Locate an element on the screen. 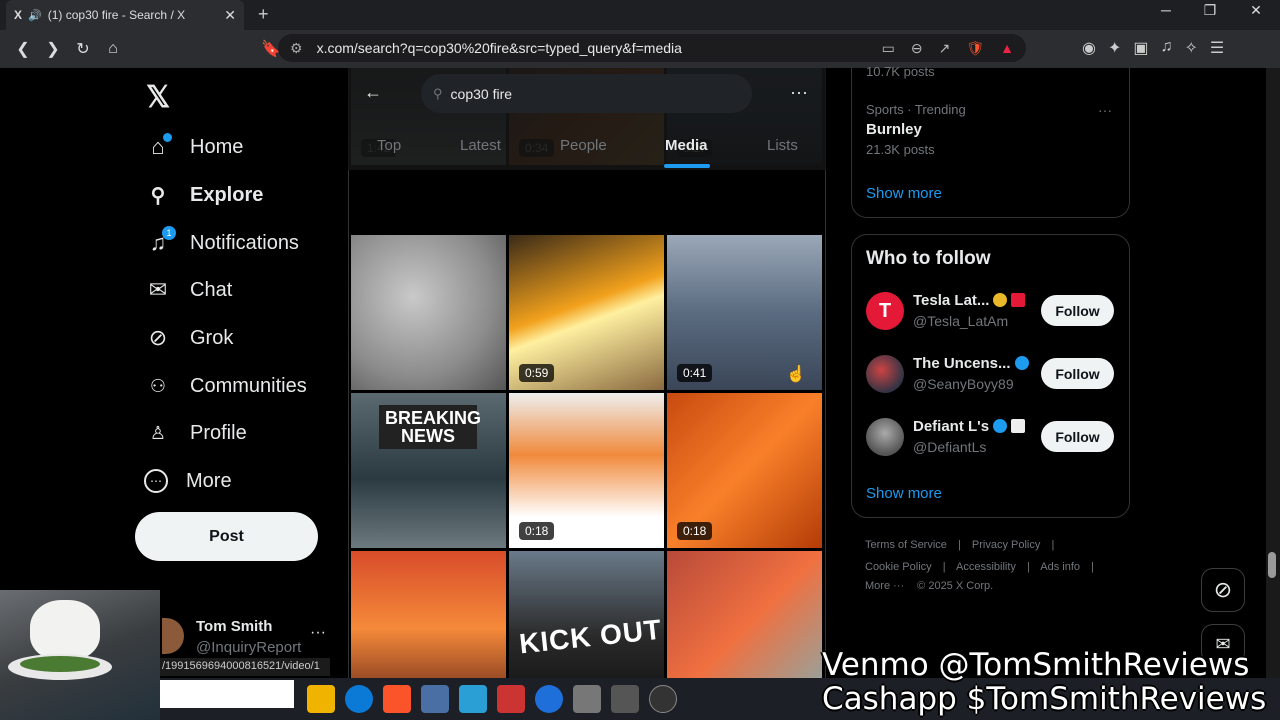 This screenshot has height=720, width=1280. footer-accessibility-link: Accessibility is located at coordinates (986, 567).